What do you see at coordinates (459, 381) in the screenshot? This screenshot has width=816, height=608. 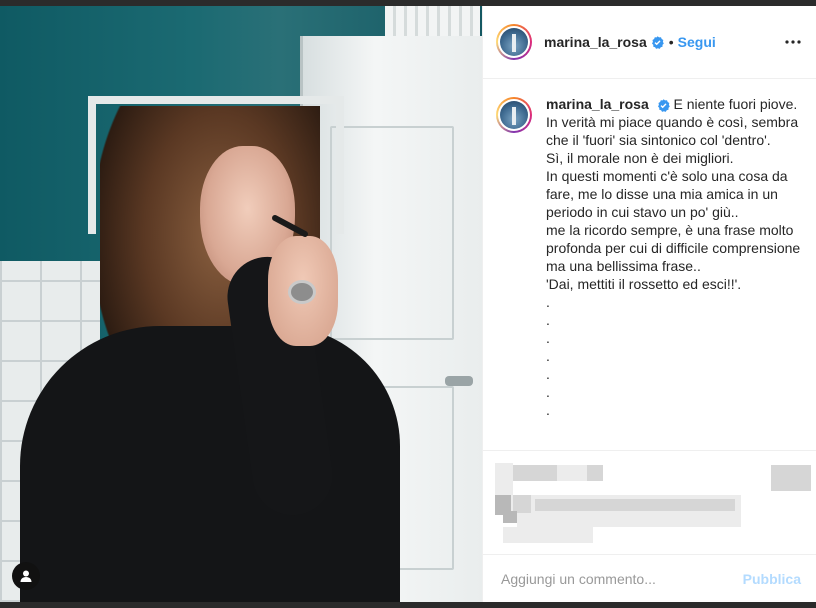 I see `door-handle` at bounding box center [459, 381].